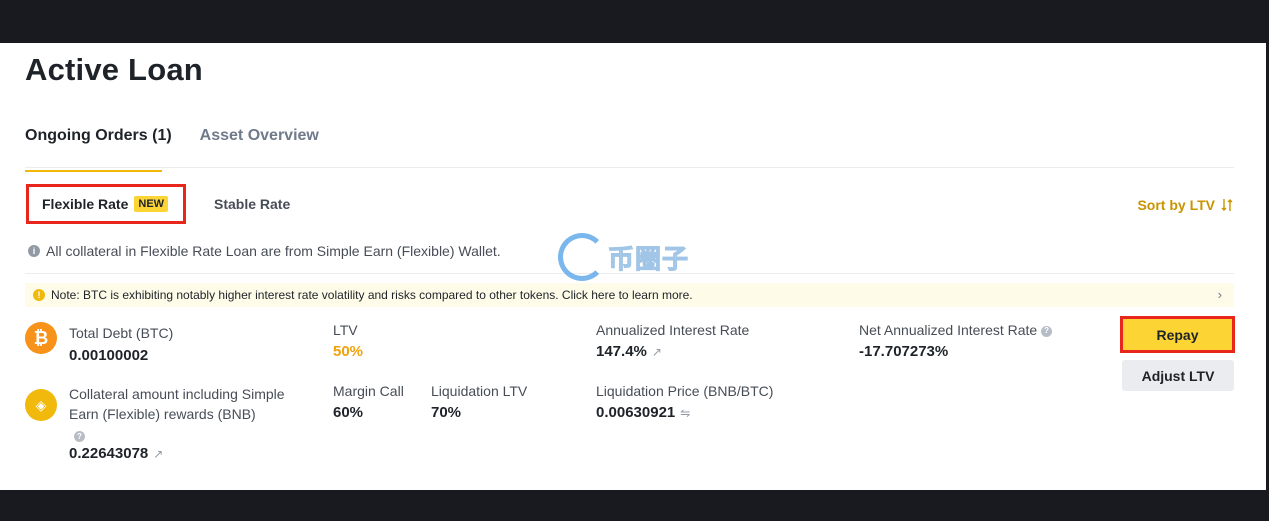 This screenshot has height=521, width=1269. I want to click on sort-icon, so click(1227, 205).